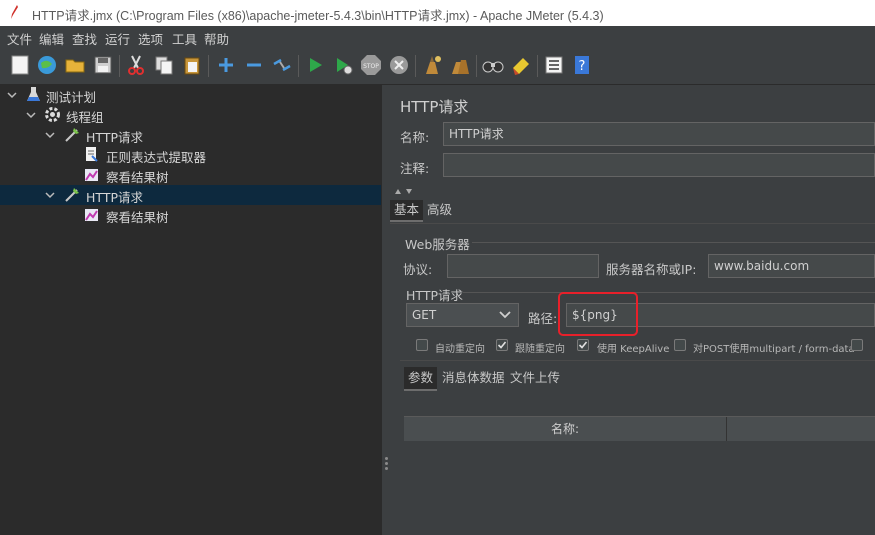 This screenshot has height=535, width=875. What do you see at coordinates (432, 65) in the screenshot?
I see `clear-icon` at bounding box center [432, 65].